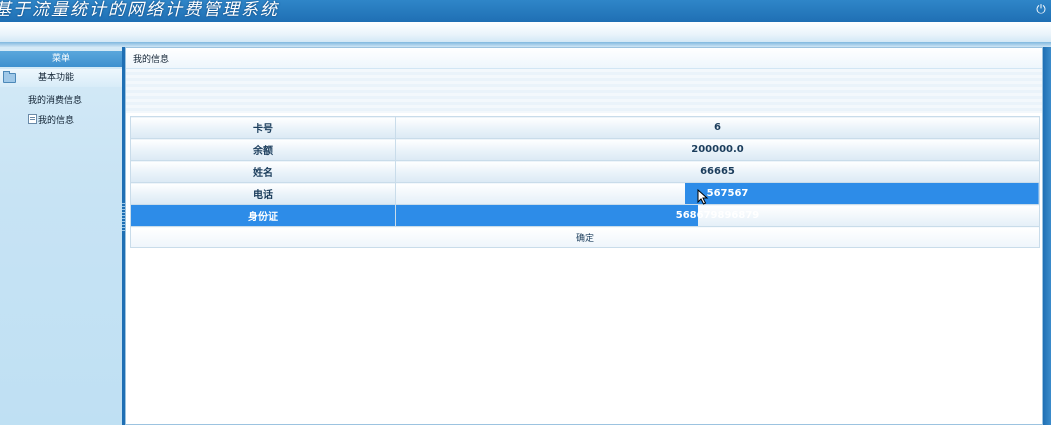  What do you see at coordinates (32, 119) in the screenshot?
I see `document-icon` at bounding box center [32, 119].